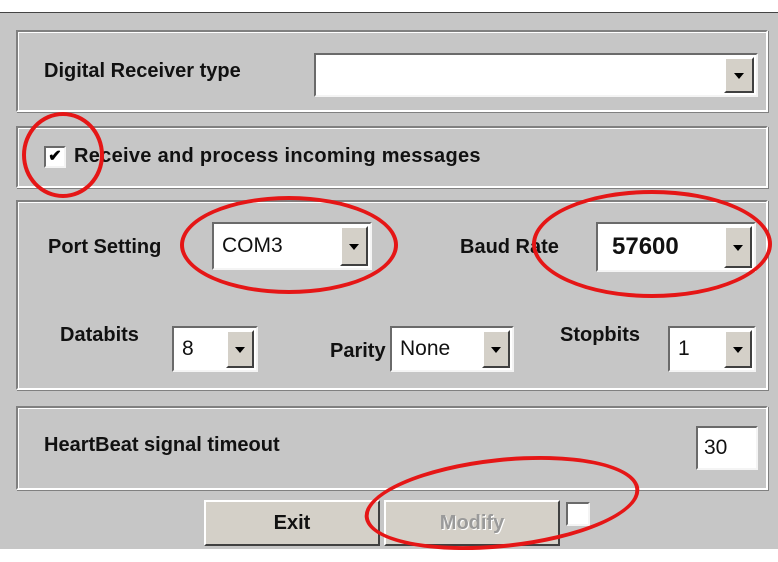 The image size is (778, 562). Describe the element at coordinates (188, 348) in the screenshot. I see `databits-value: 8` at that location.